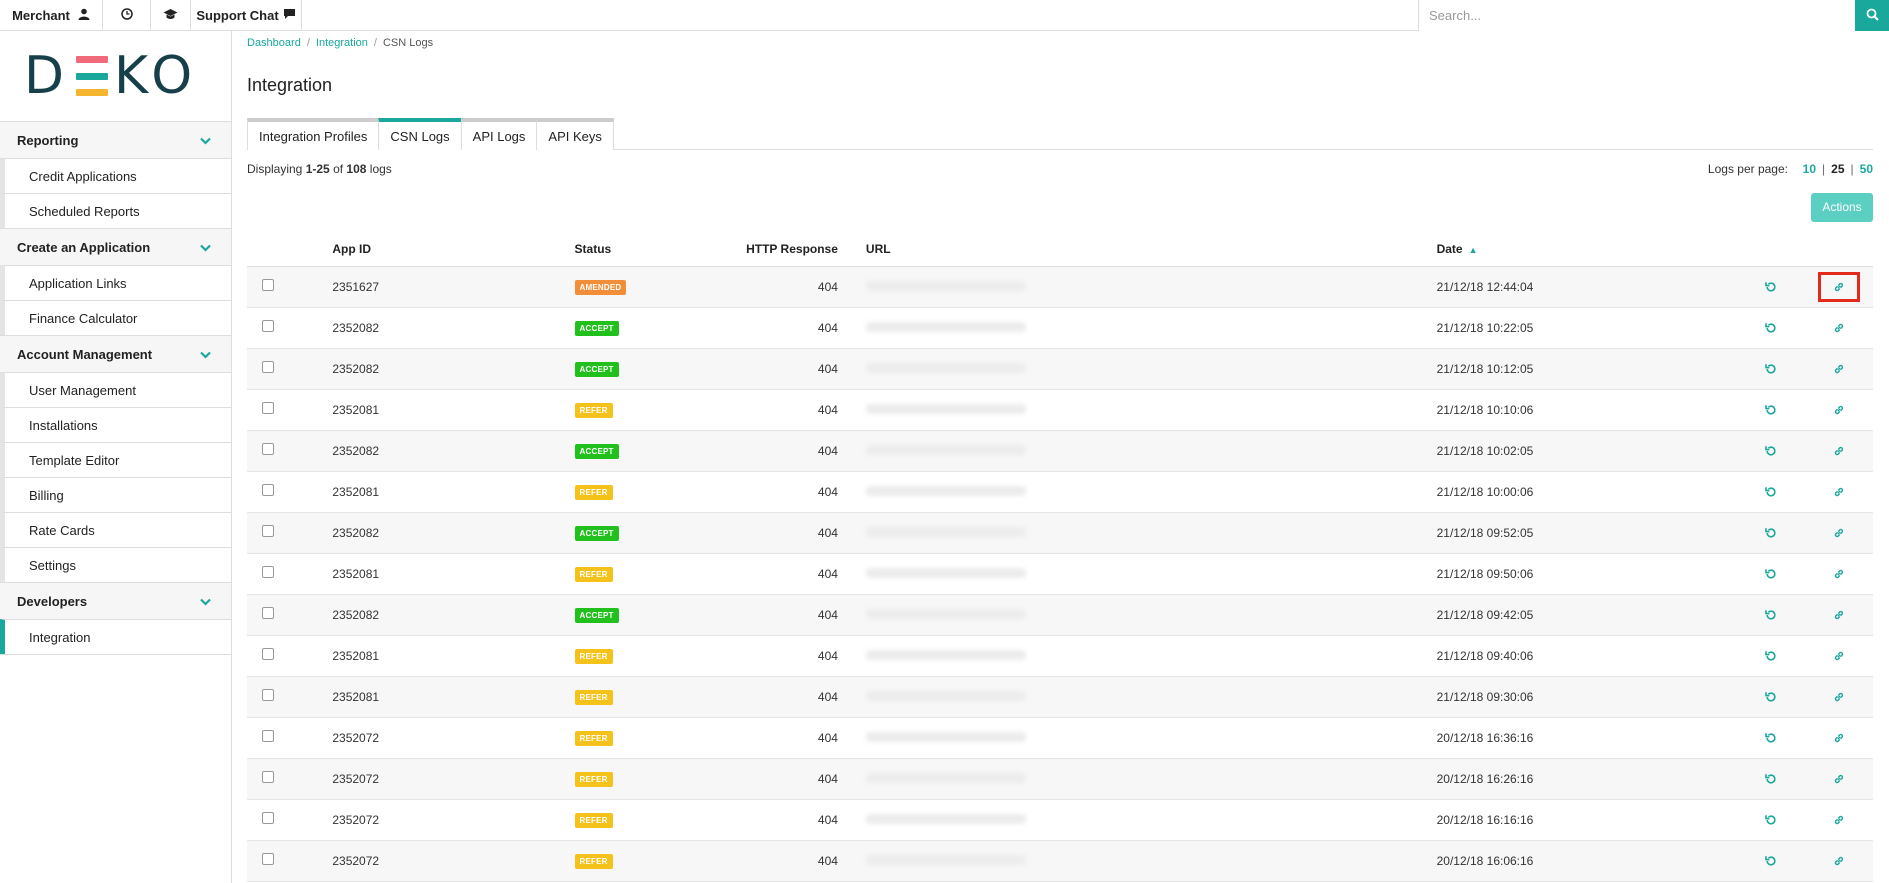  I want to click on merchant-menu: Merchant, so click(51, 15).